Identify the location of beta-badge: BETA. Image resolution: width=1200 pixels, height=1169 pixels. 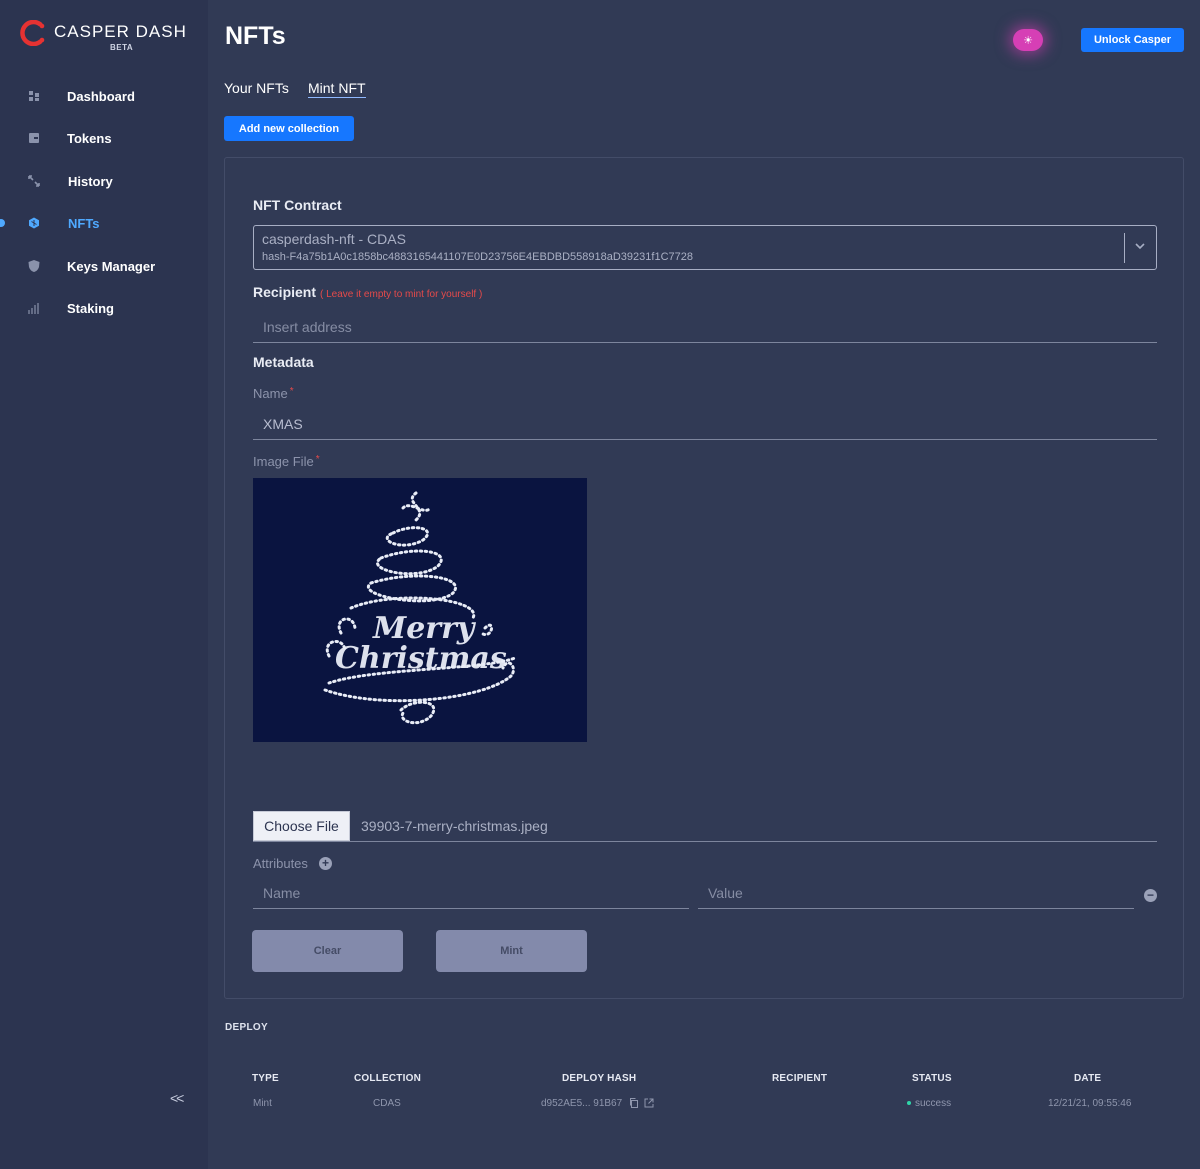
(122, 47).